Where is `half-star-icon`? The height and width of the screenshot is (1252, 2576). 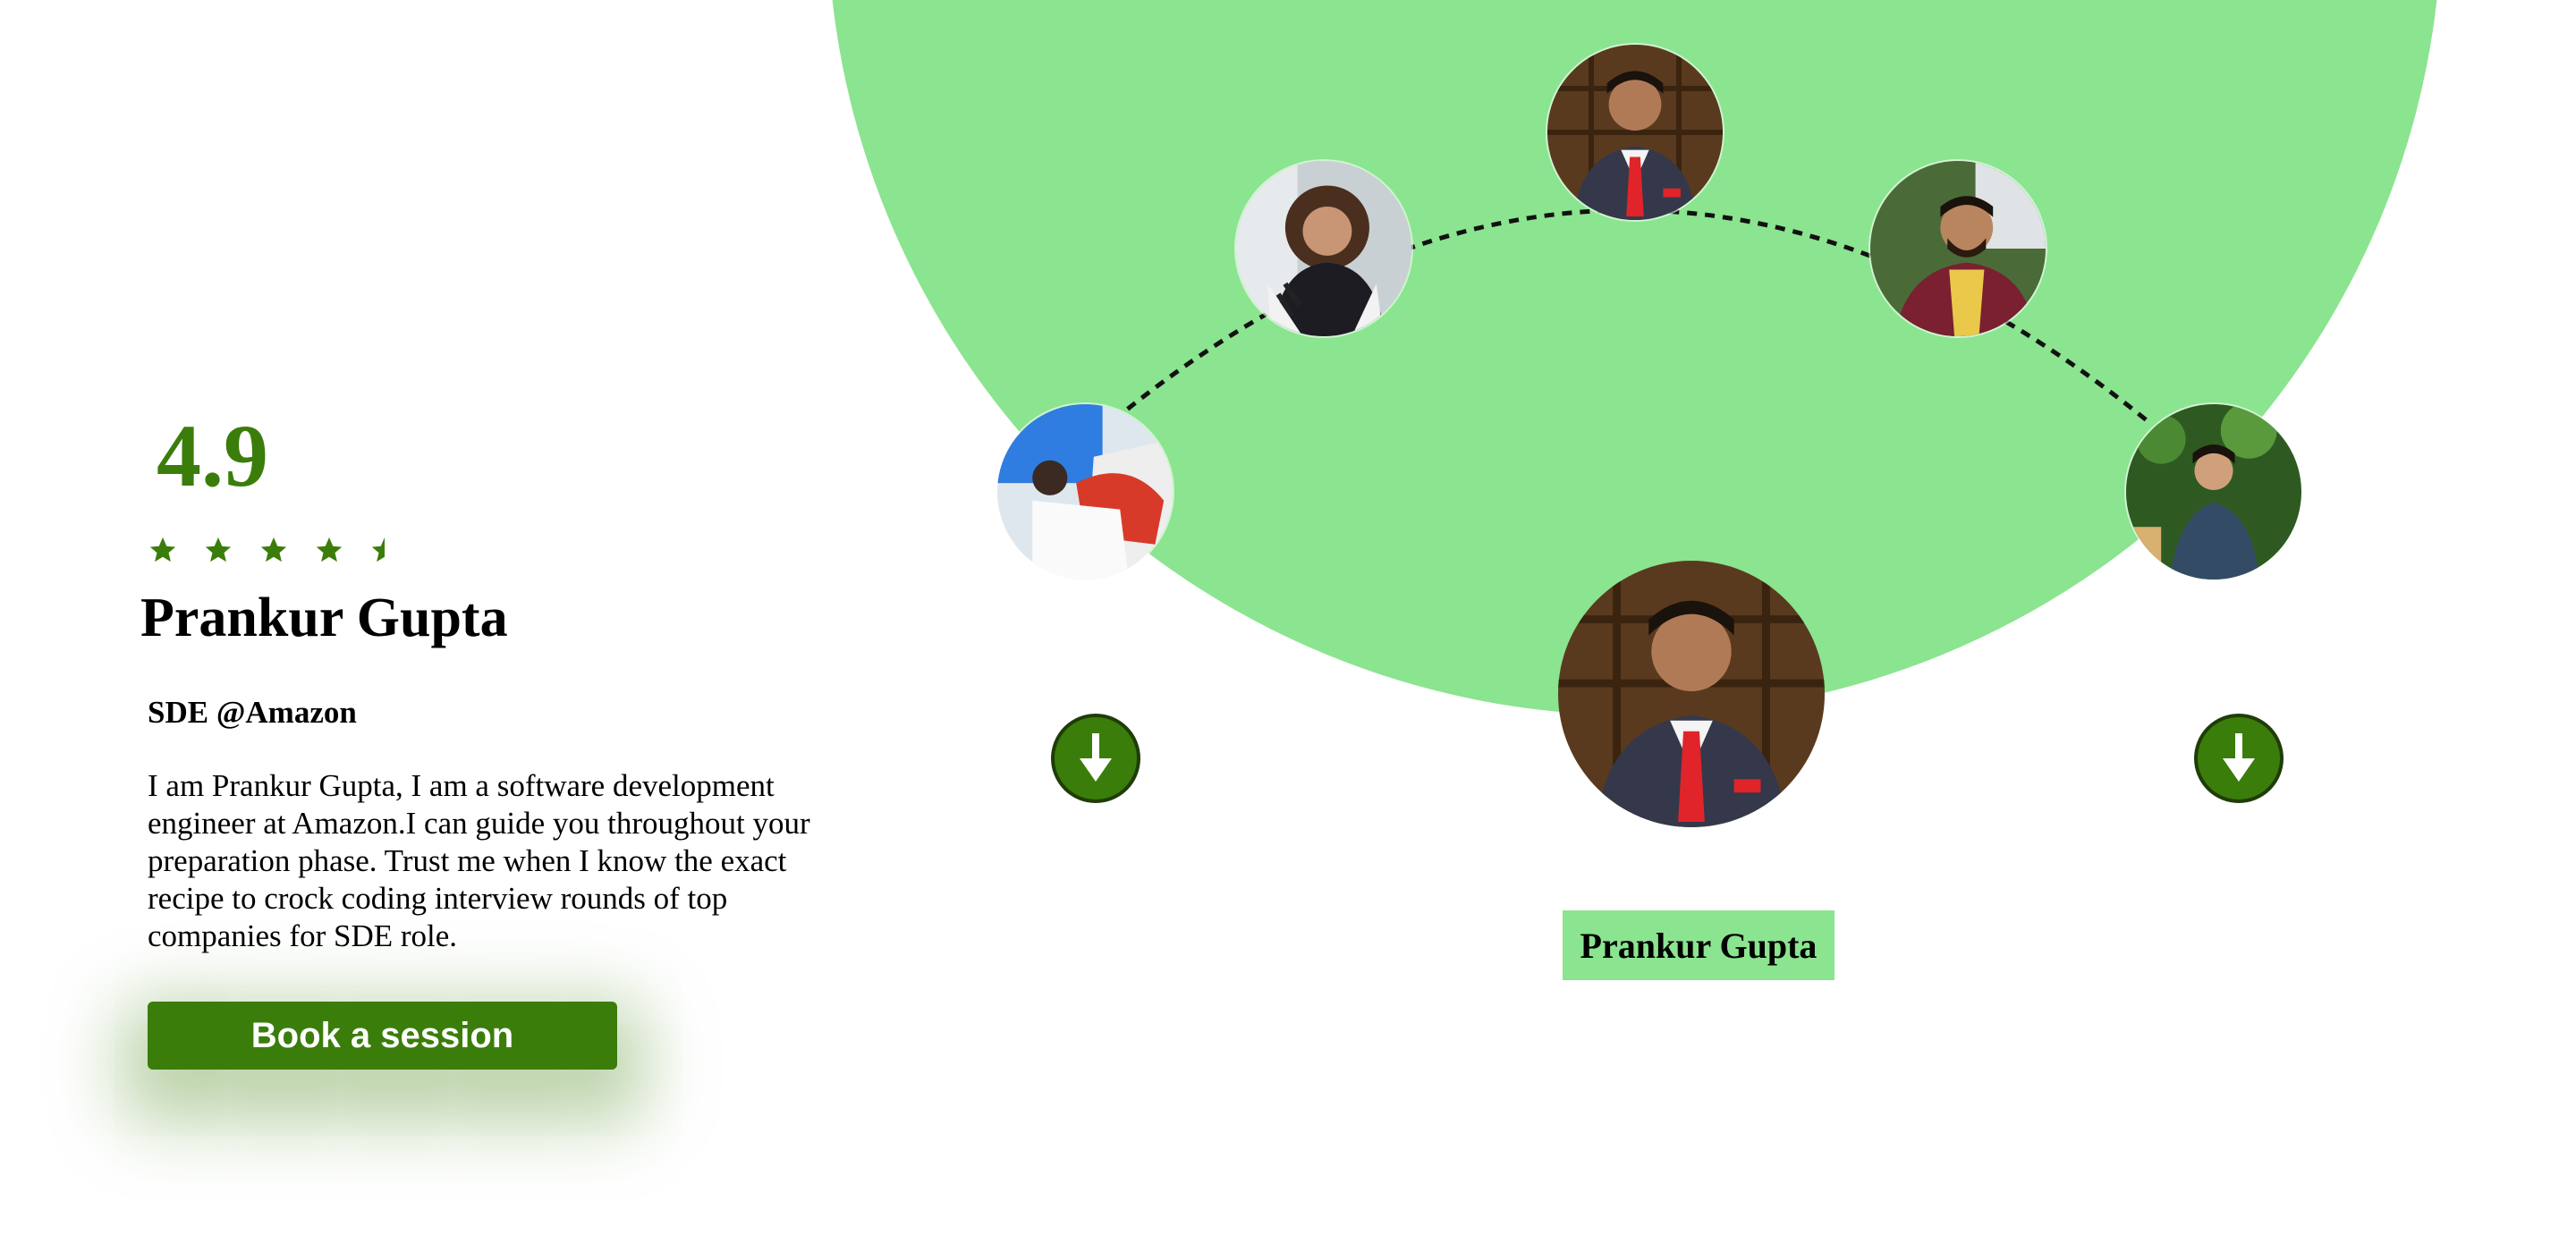
half-star-icon is located at coordinates (378, 550).